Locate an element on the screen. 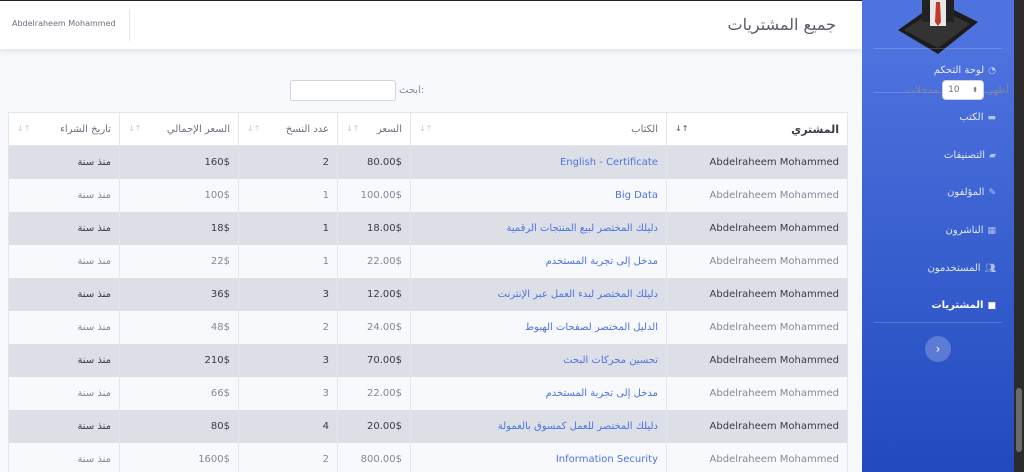 Image resolution: width=1024 pixels, height=472 pixels. column-header-copies: عدد النسخ ↑↓ is located at coordinates (288, 129).